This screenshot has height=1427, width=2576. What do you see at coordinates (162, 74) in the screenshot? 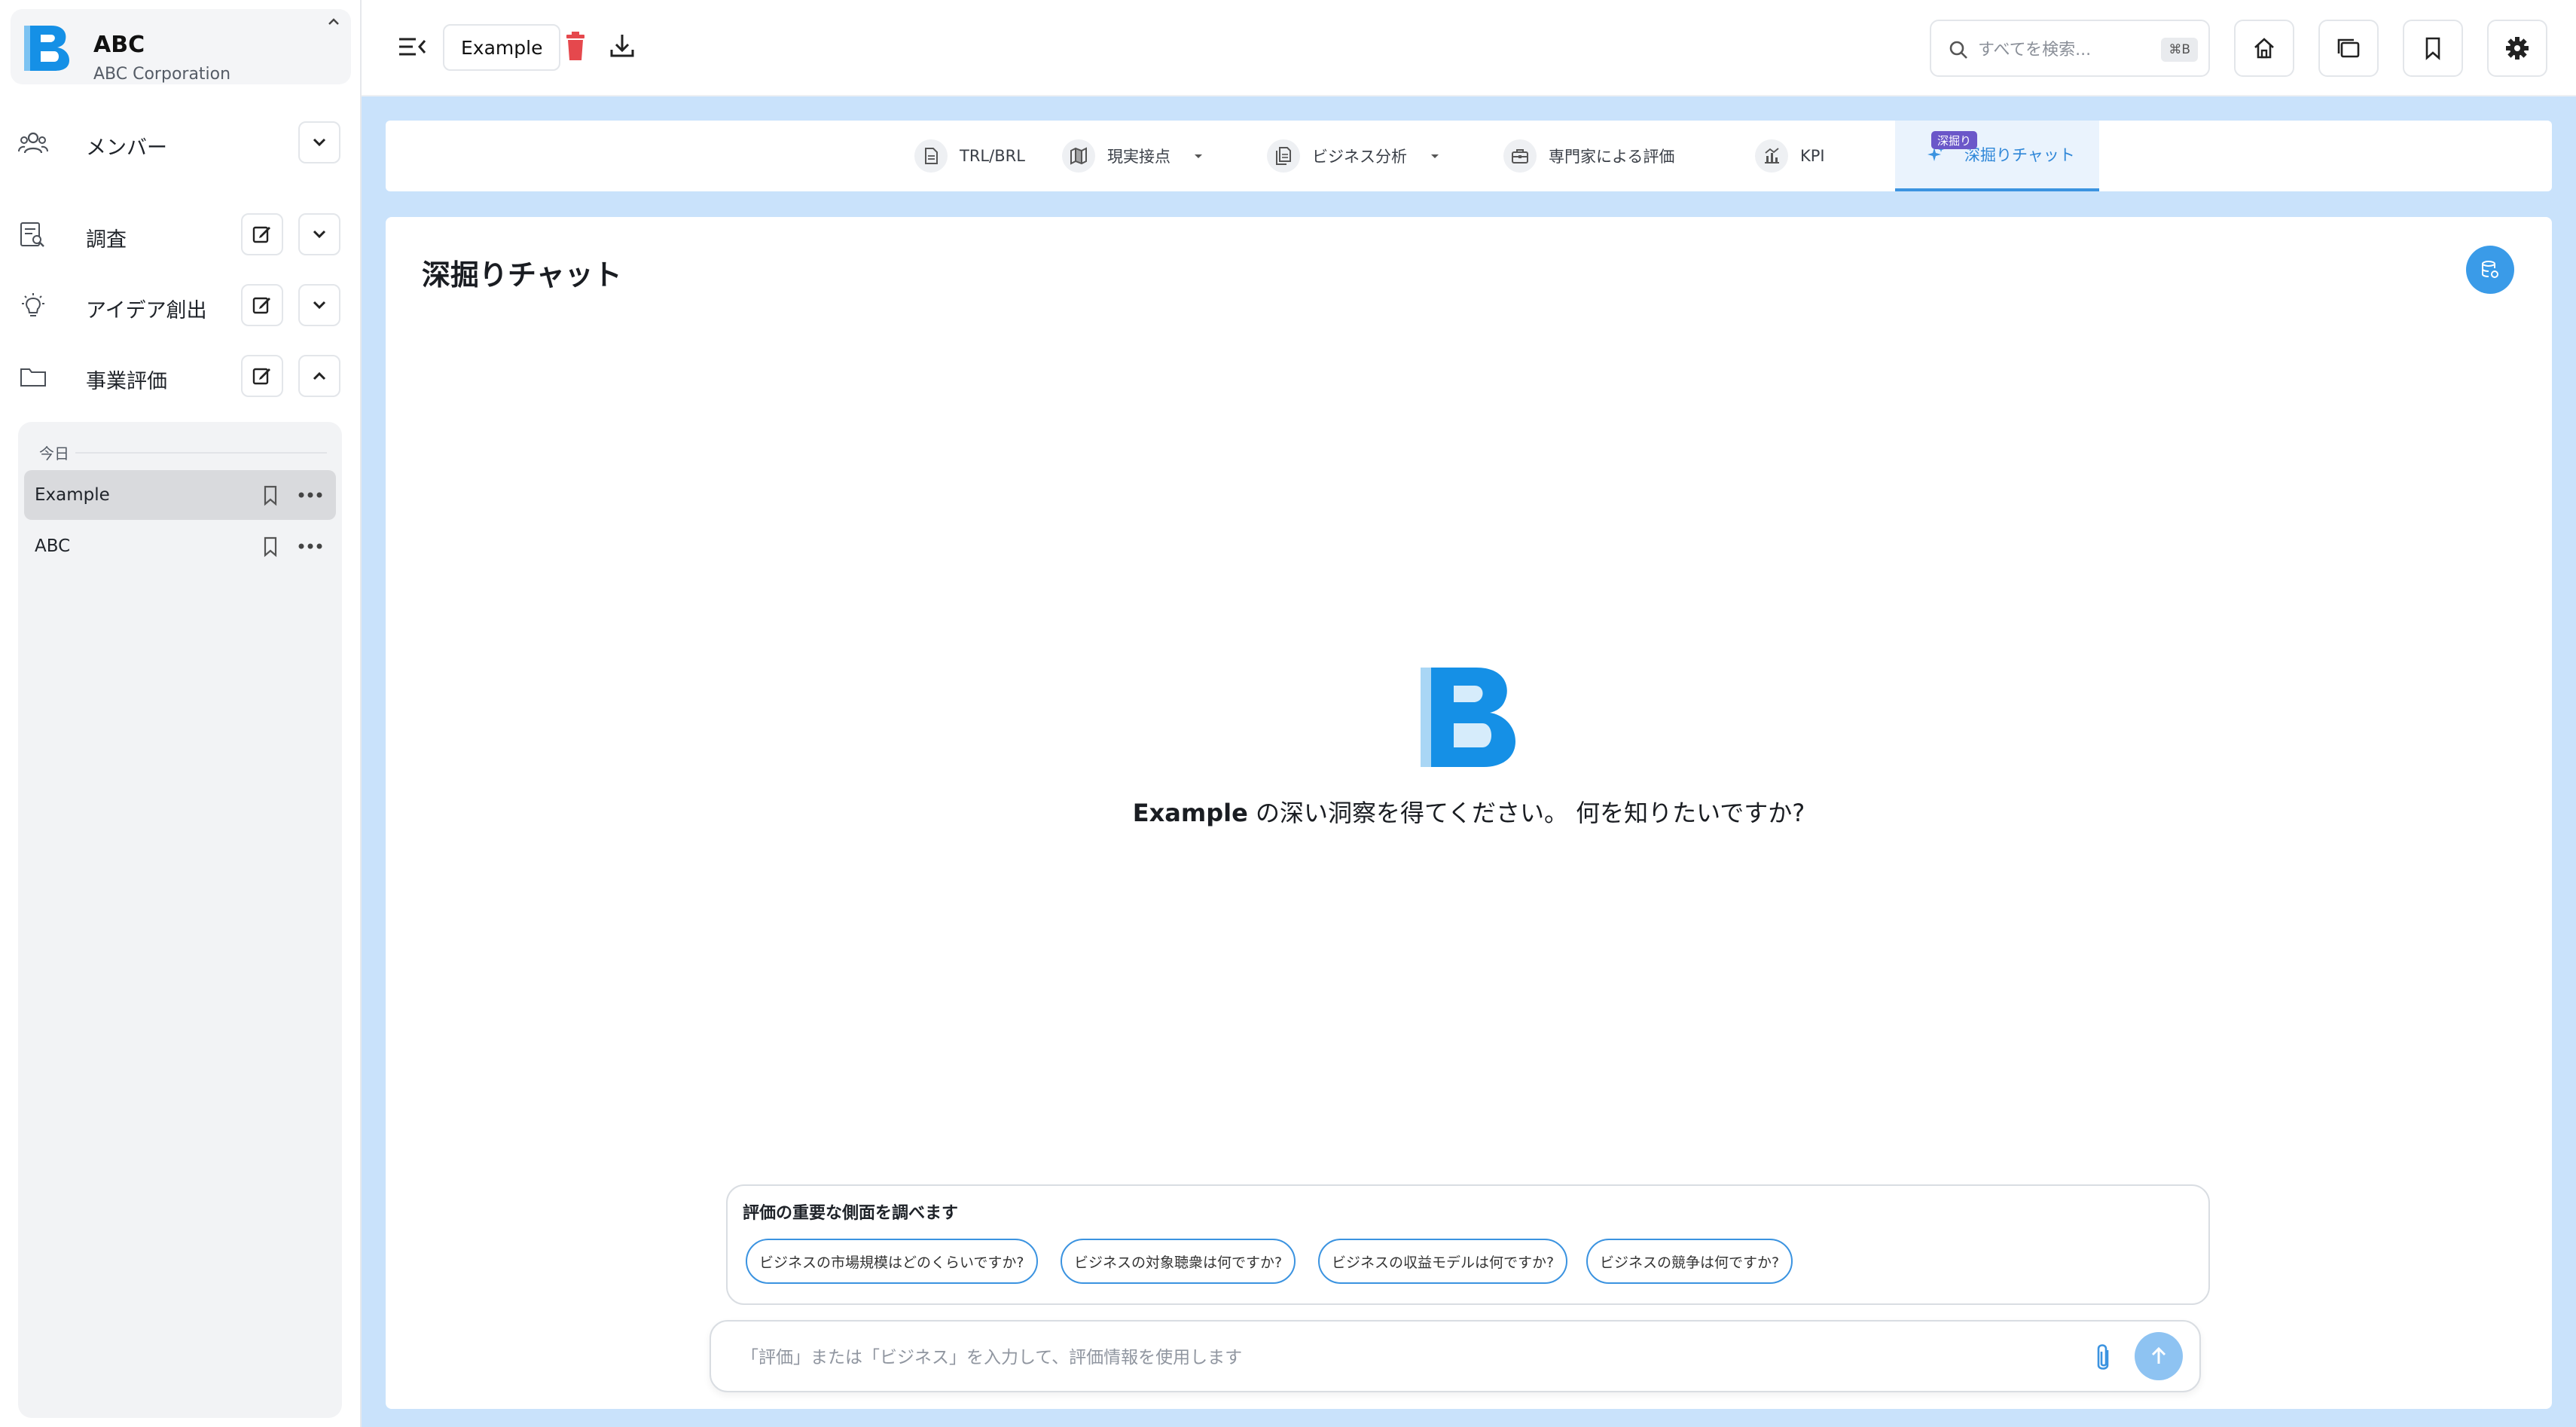
I see `org-subtitle: ABC Corporation` at bounding box center [162, 74].